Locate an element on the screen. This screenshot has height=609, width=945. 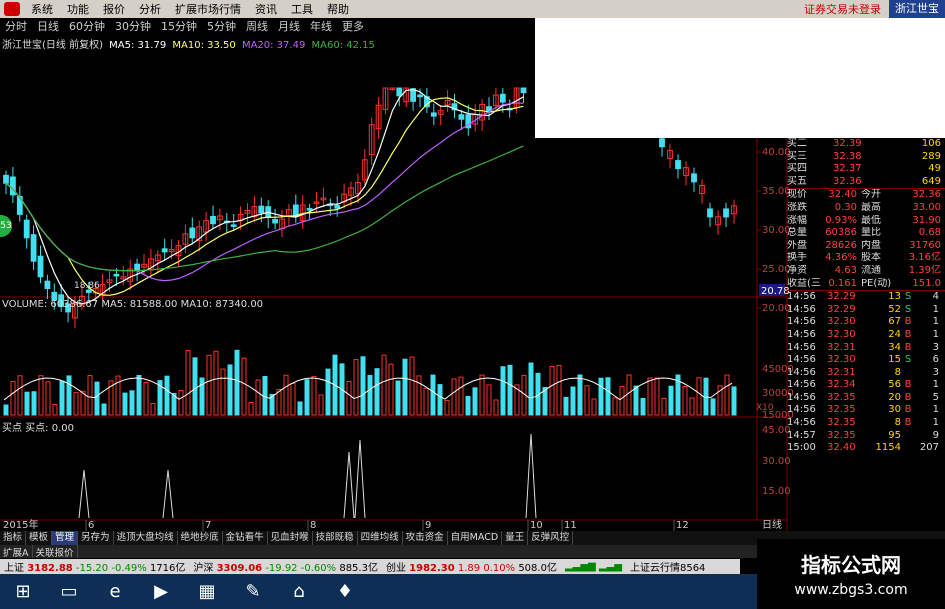
browser-icon: e is located at coordinates (115, 592).